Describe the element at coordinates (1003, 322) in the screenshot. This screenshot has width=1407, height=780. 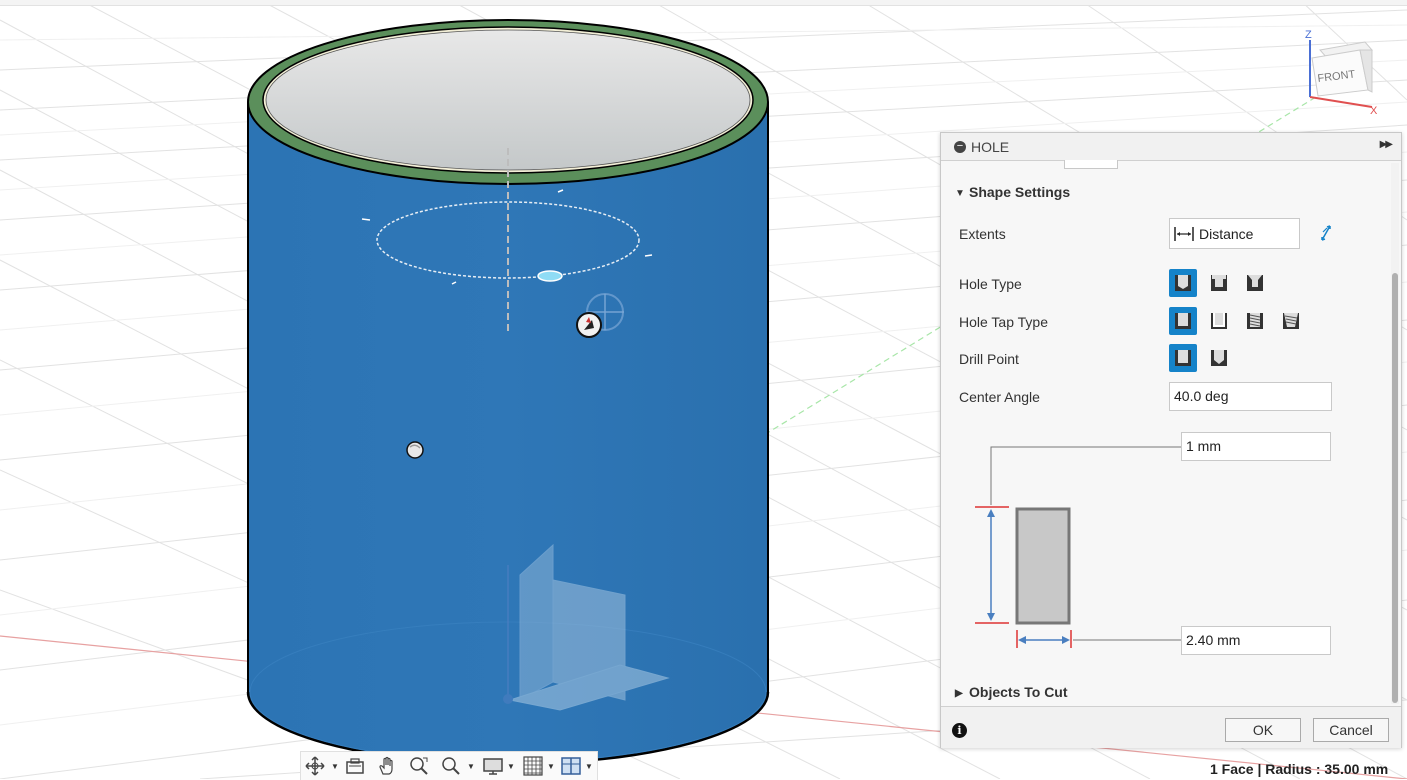
I see `hole-tap-type-label: Hole Tap Type` at that location.